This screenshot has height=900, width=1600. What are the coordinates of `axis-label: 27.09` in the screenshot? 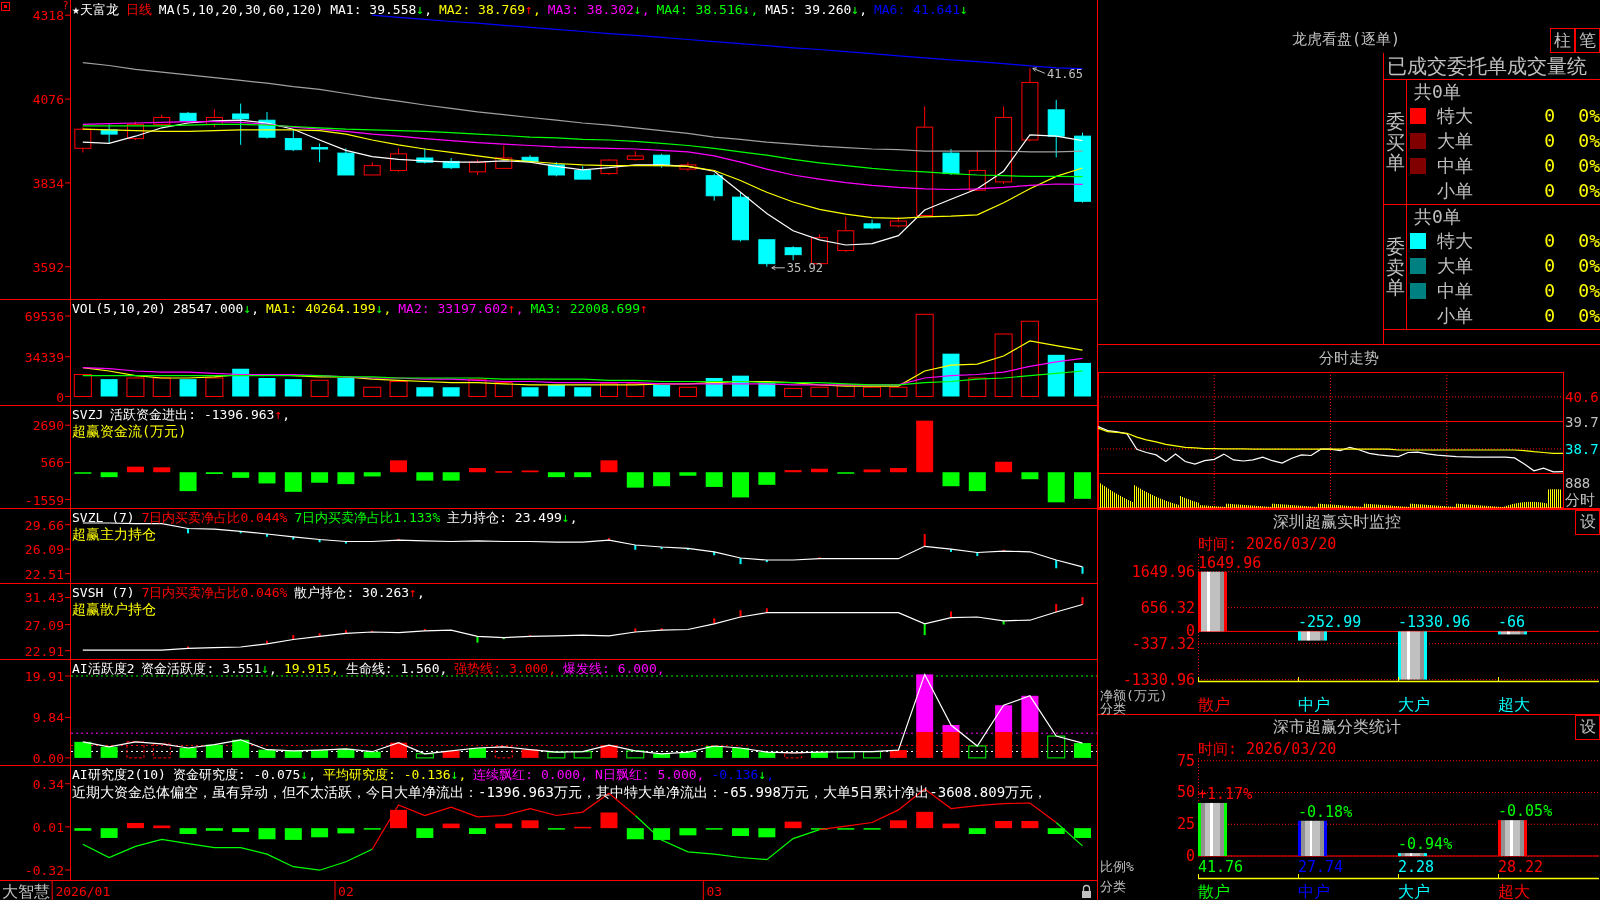 It's located at (44, 625).